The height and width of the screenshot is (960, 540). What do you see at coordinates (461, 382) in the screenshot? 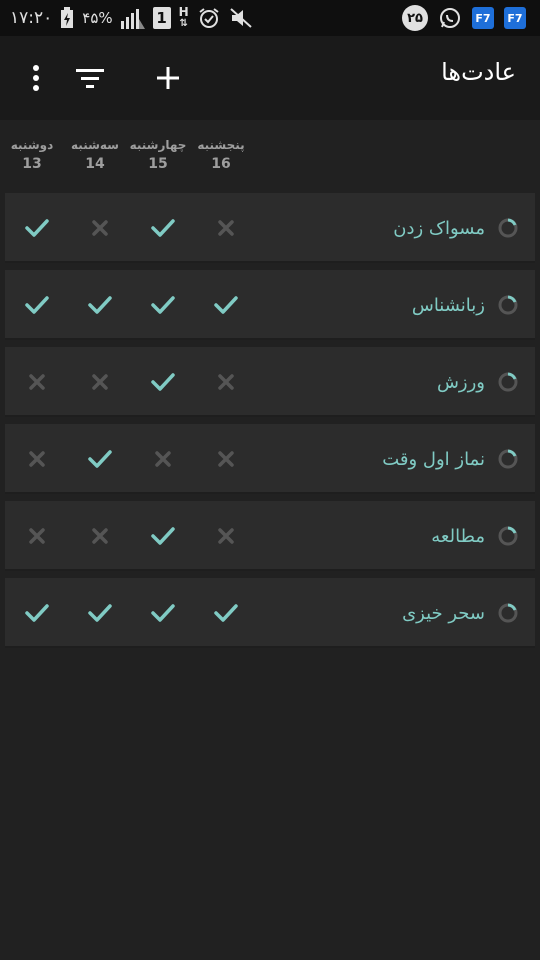
I see `habit-name: ورزش` at bounding box center [461, 382].